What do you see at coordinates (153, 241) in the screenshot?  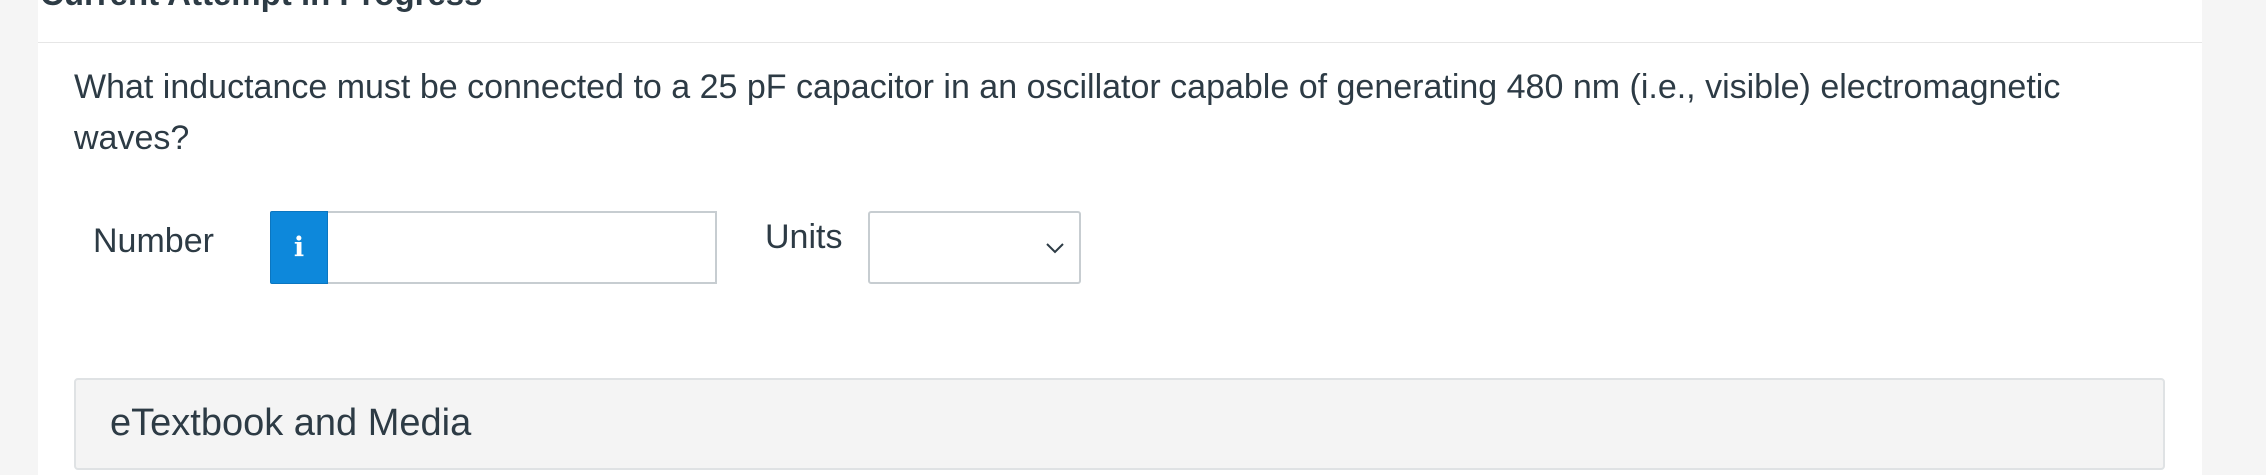 I see `number-label: Number` at bounding box center [153, 241].